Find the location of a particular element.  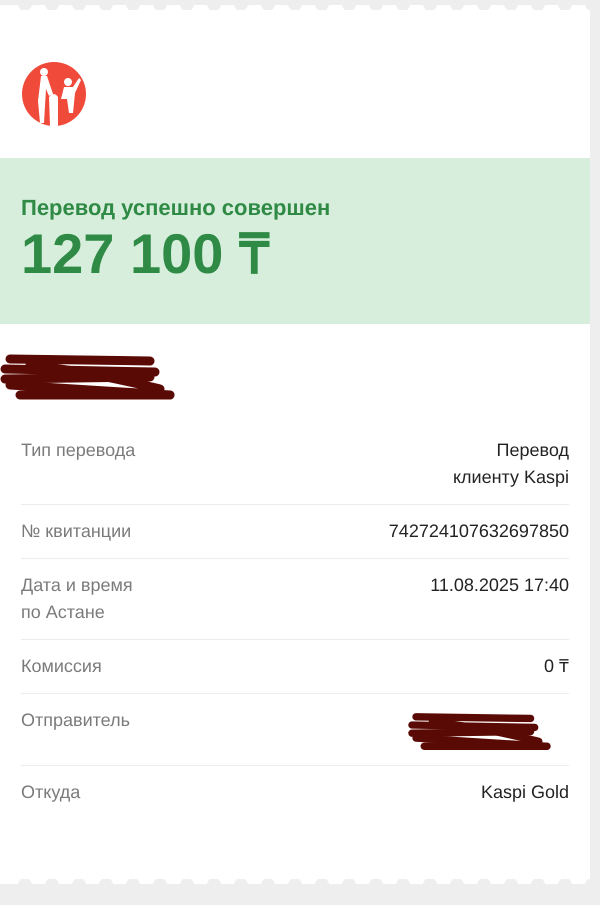

detail-value: 11.08.2025 17:40 is located at coordinates (499, 585).